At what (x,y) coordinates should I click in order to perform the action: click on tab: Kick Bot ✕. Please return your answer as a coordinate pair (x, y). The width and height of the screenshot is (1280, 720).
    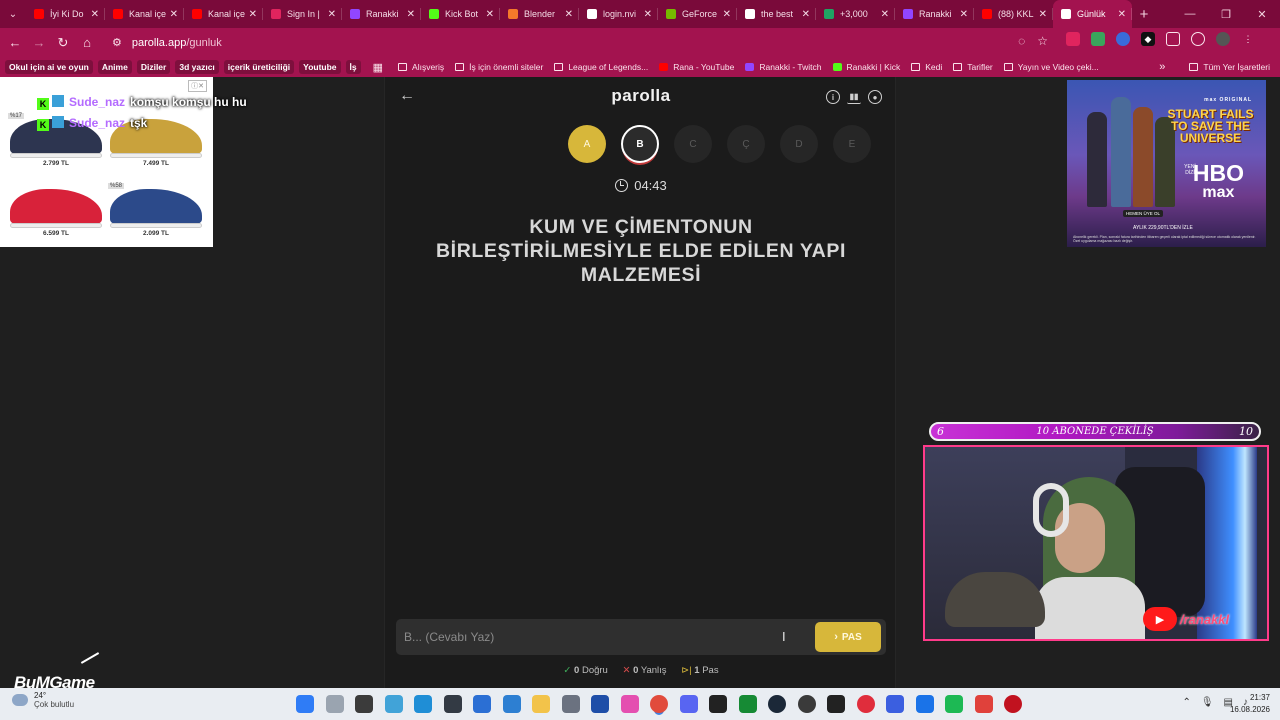
    Looking at the image, I should click on (460, 14).